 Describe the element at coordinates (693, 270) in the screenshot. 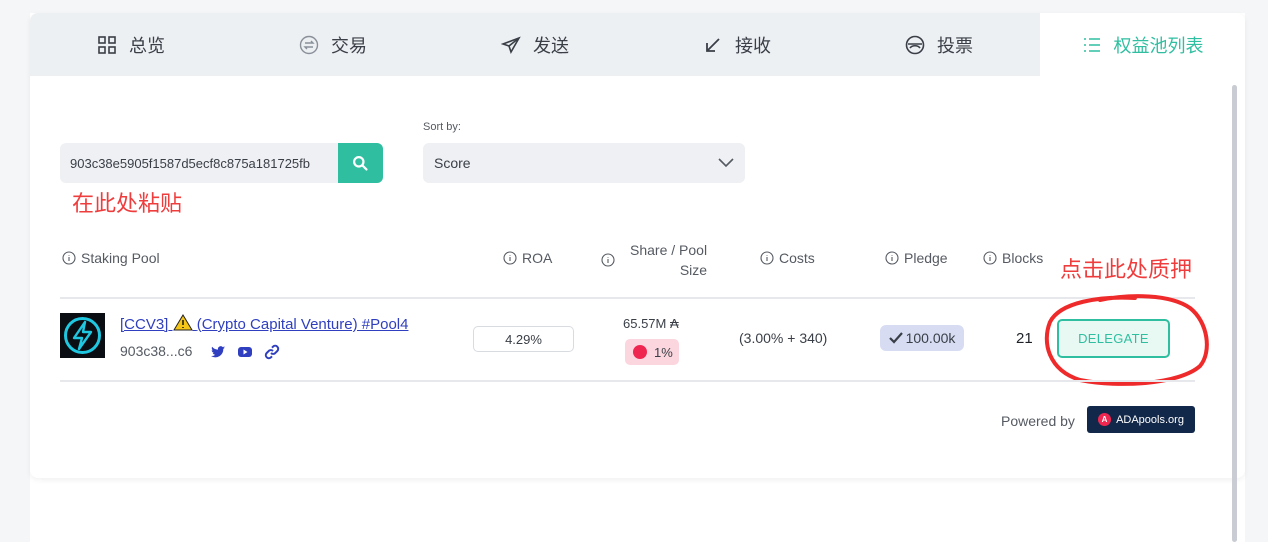

I see `header-share-line2: Size` at that location.